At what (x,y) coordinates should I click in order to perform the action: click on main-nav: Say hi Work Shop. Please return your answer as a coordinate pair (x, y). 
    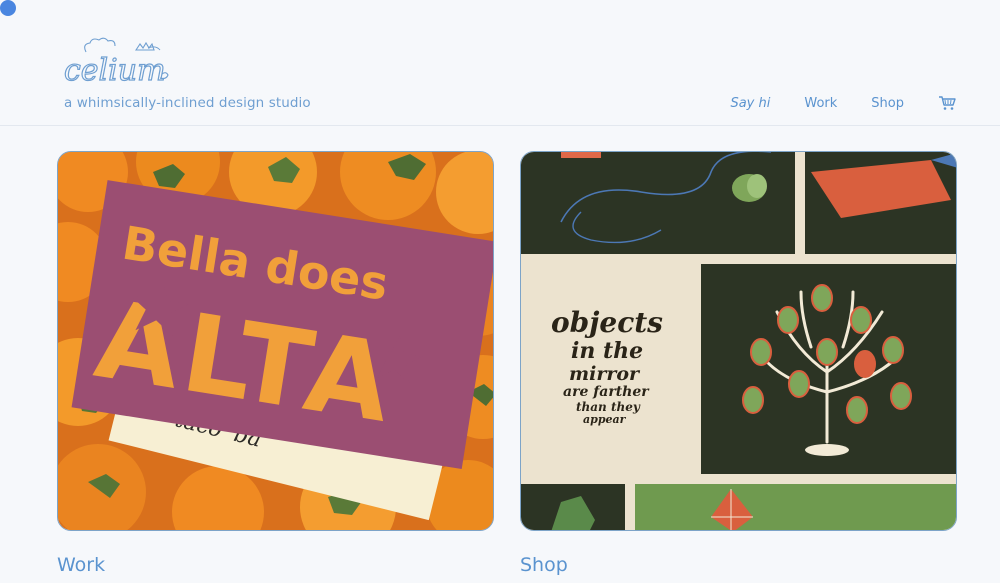
    Looking at the image, I should click on (843, 103).